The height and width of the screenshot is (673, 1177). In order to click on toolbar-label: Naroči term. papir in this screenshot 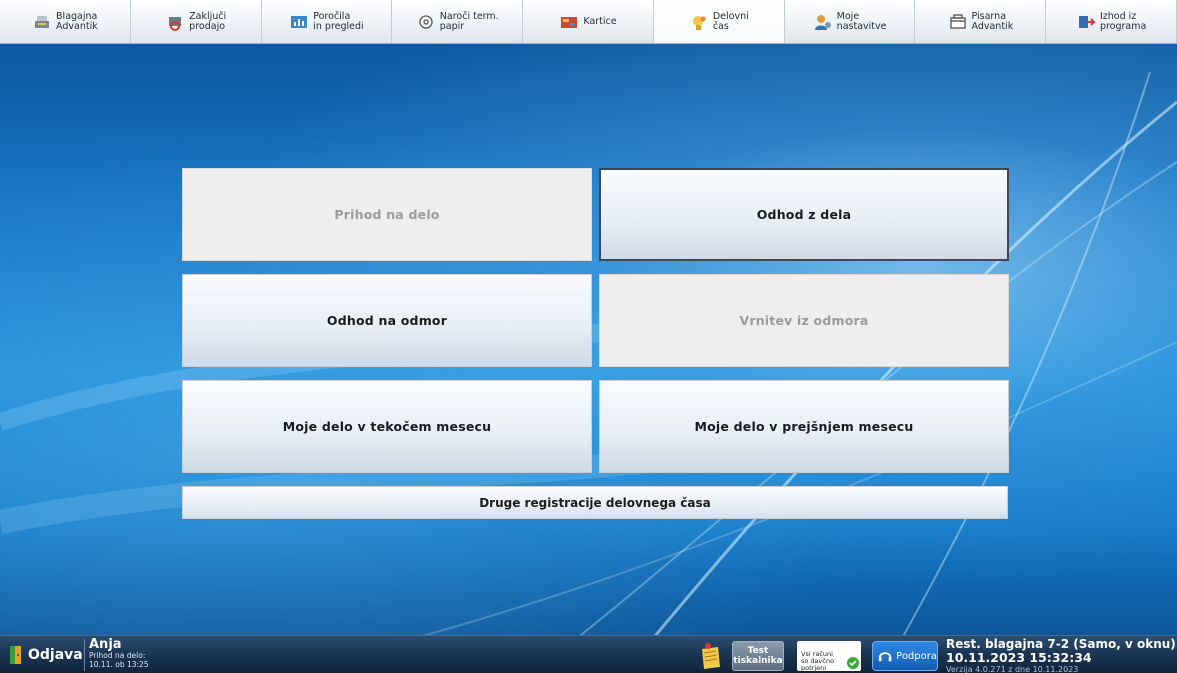, I will do `click(469, 21)`.